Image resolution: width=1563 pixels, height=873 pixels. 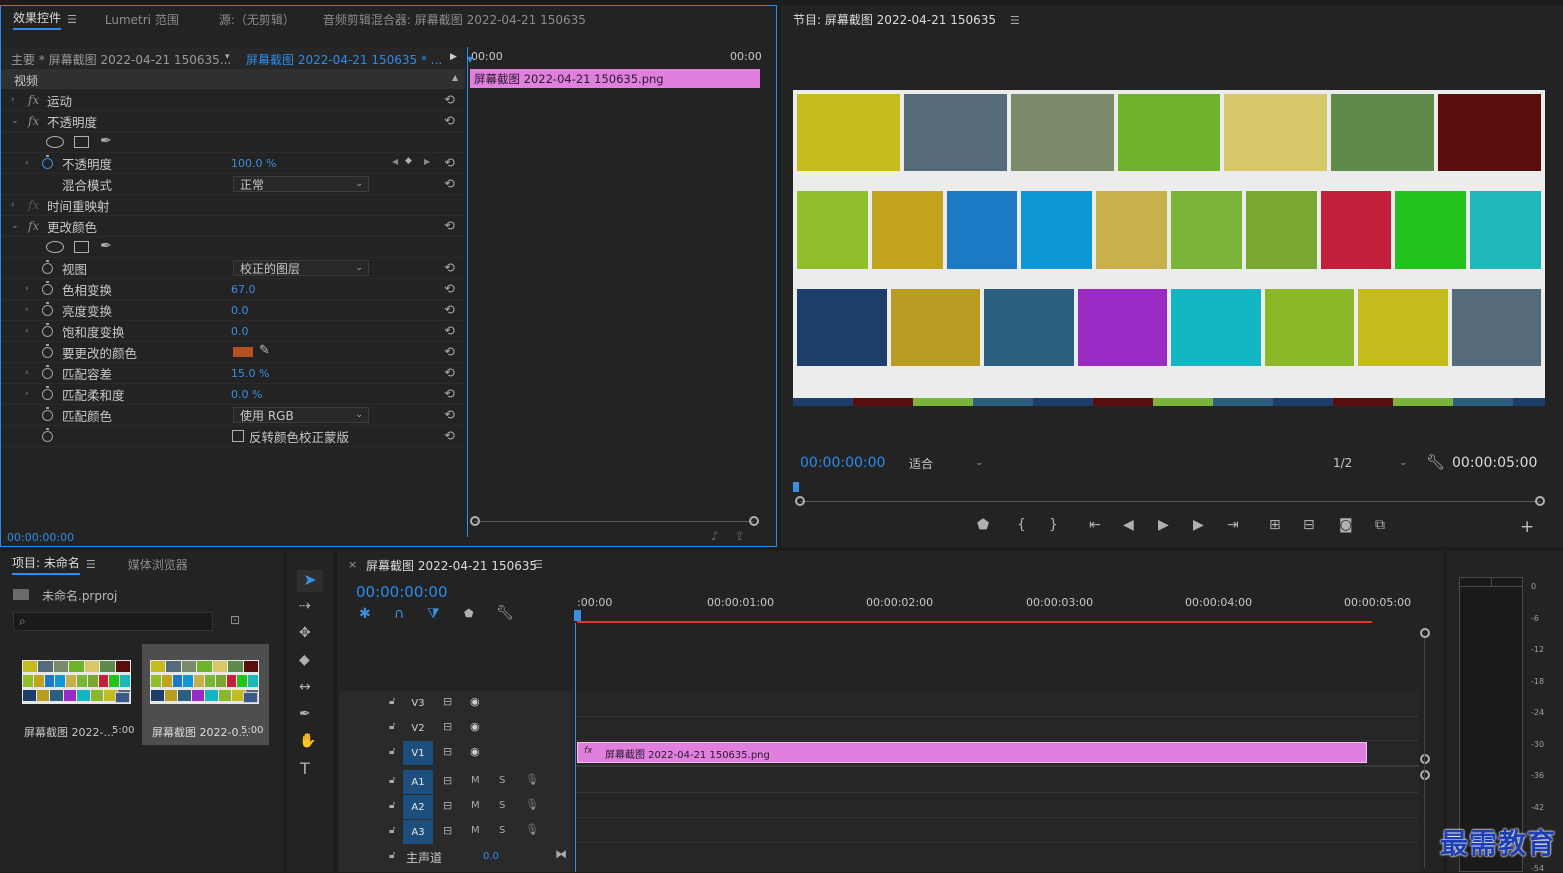 I want to click on project-search-input: ⌕, so click(x=113, y=621).